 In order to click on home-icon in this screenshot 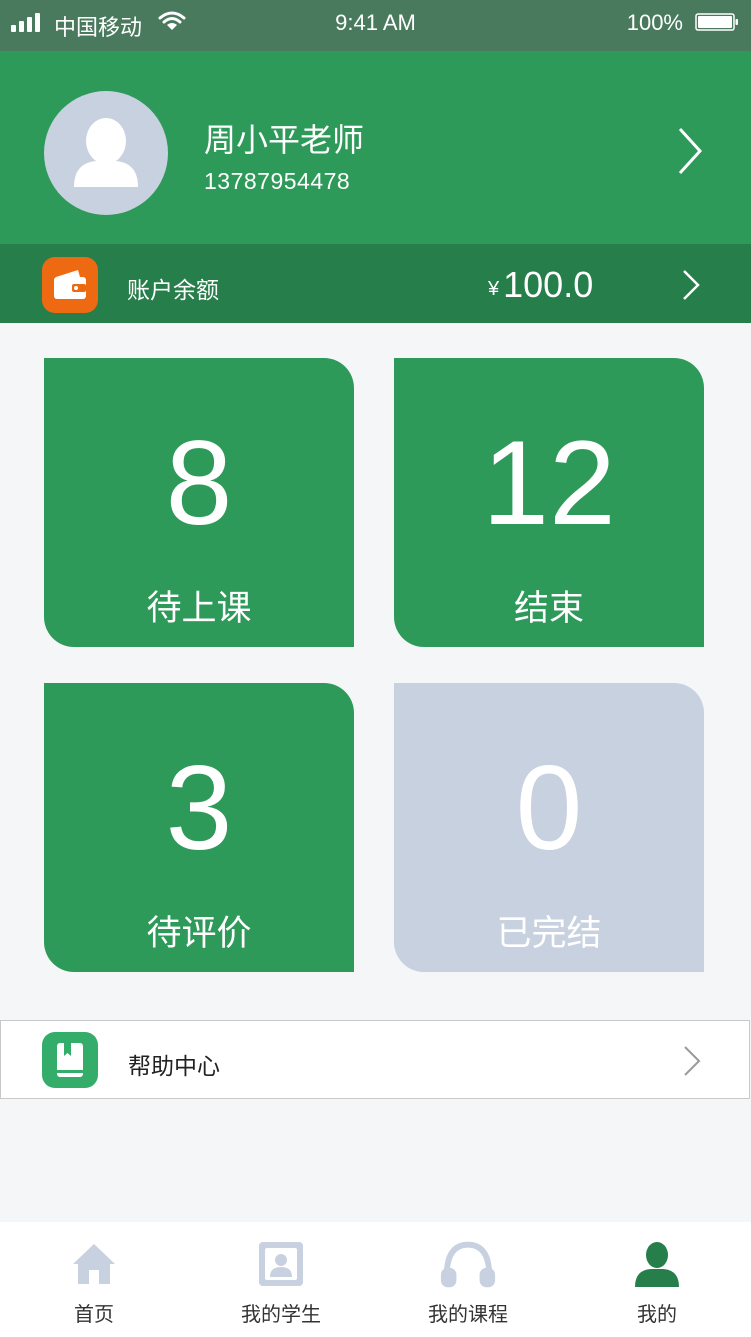, I will do `click(94, 1264)`.